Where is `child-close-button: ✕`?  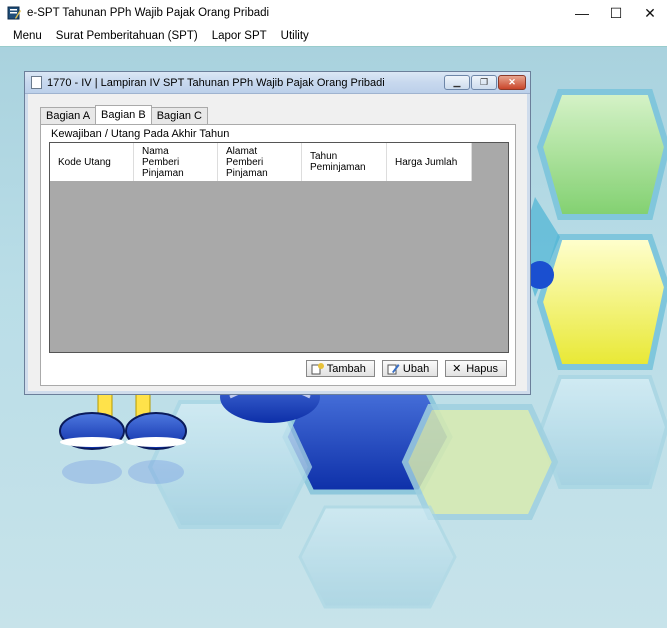 child-close-button: ✕ is located at coordinates (512, 82).